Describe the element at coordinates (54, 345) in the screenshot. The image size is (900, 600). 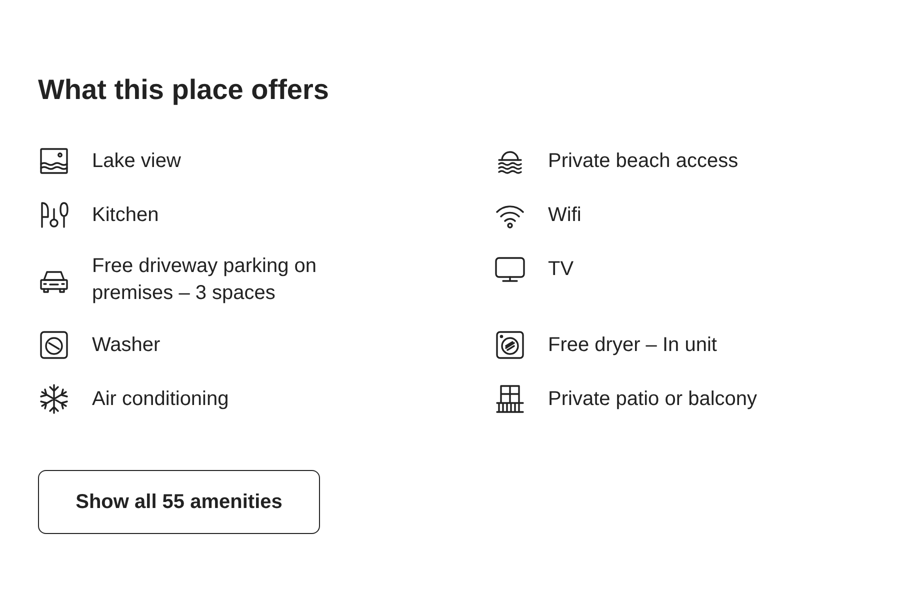
I see `washer-icon` at that location.